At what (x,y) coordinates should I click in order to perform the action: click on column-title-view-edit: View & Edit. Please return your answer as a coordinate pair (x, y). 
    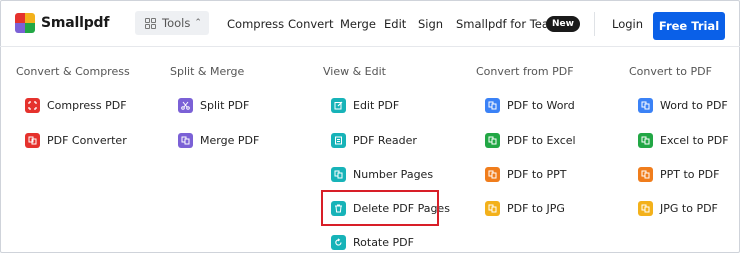
    Looking at the image, I should click on (354, 71).